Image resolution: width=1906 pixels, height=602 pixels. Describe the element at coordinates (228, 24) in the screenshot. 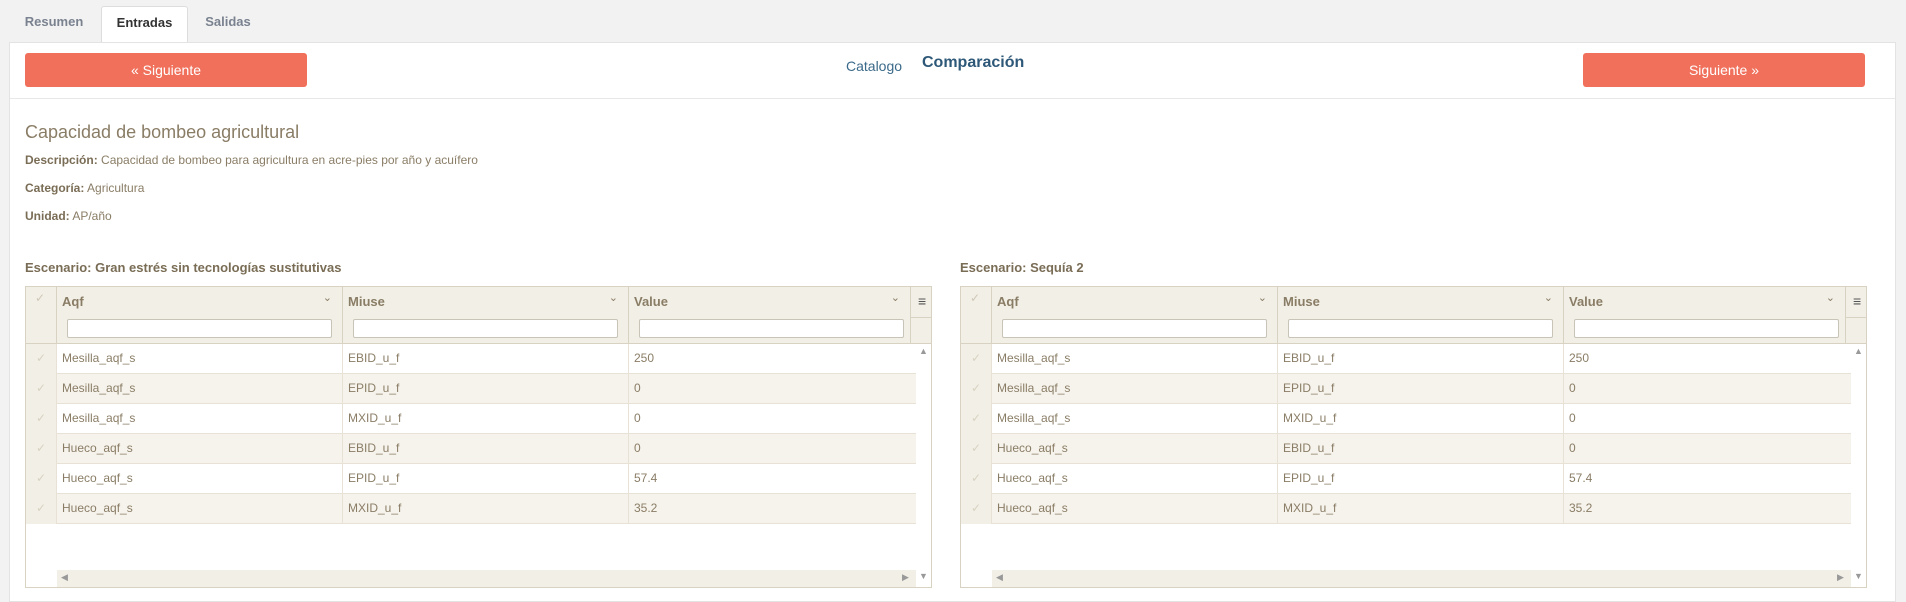

I see `tab-salidas: Salidas` at that location.